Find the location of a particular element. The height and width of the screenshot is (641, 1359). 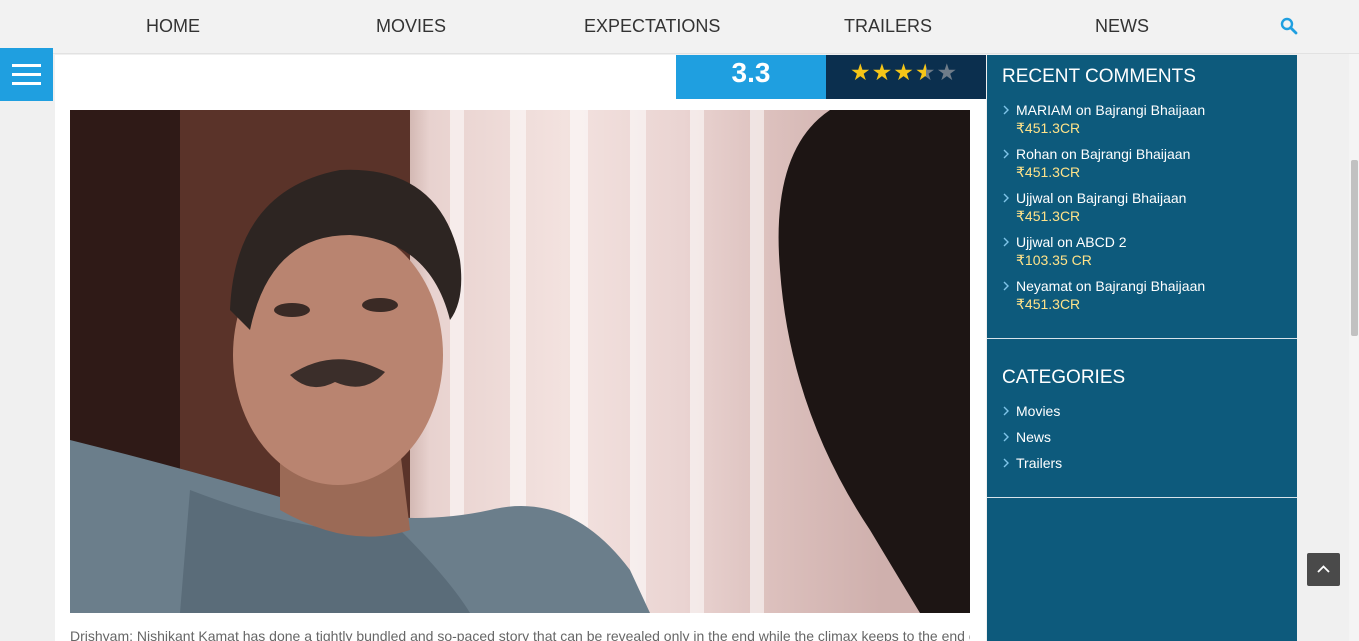

comment-author: MARIAM is located at coordinates (1044, 110).